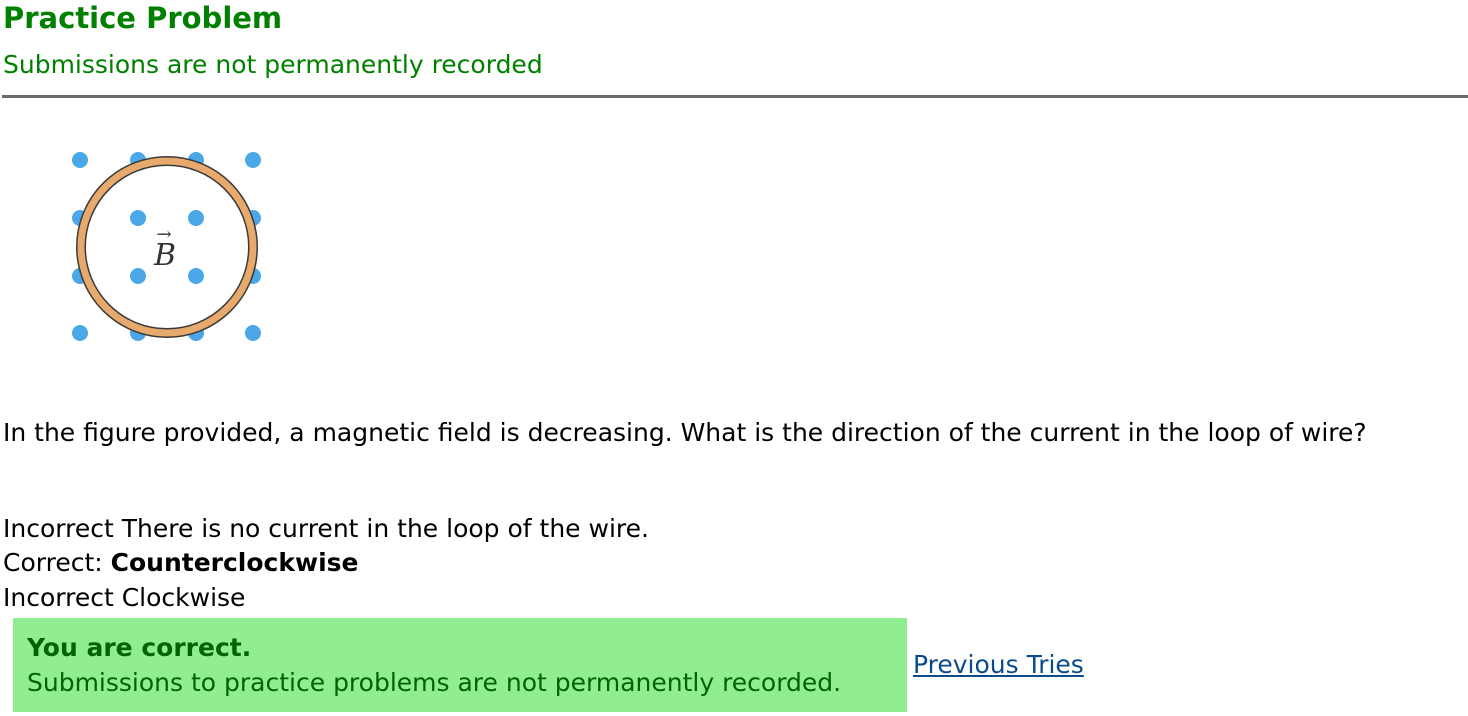 The width and height of the screenshot is (1468, 716). I want to click on feedback-title: You are correct., so click(139, 647).